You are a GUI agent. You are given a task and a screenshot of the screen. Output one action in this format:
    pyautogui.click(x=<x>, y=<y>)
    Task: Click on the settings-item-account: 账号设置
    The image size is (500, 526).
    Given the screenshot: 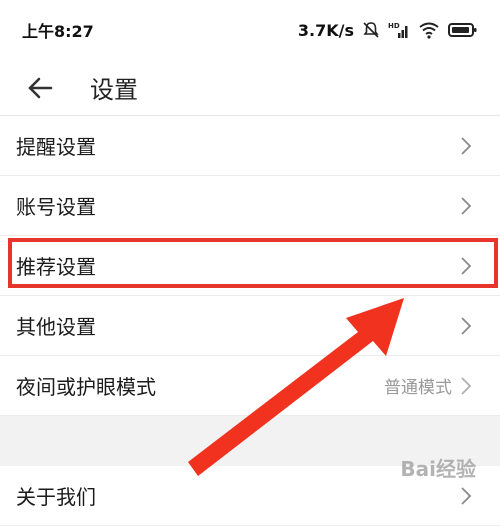 What is the action you would take?
    pyautogui.click(x=250, y=206)
    